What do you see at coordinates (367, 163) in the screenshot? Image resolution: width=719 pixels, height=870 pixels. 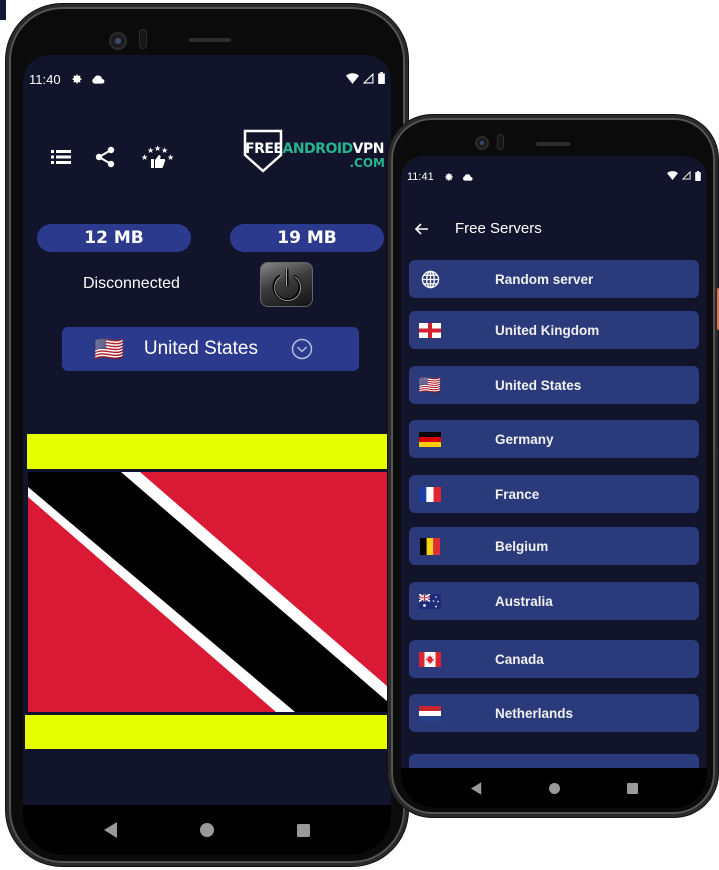 I see `logo-suffix: .COM` at bounding box center [367, 163].